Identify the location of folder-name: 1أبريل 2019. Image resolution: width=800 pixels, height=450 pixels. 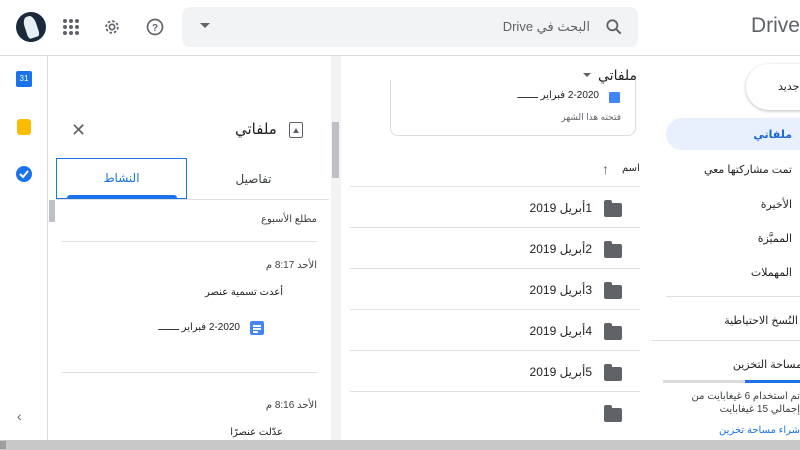
(560, 208).